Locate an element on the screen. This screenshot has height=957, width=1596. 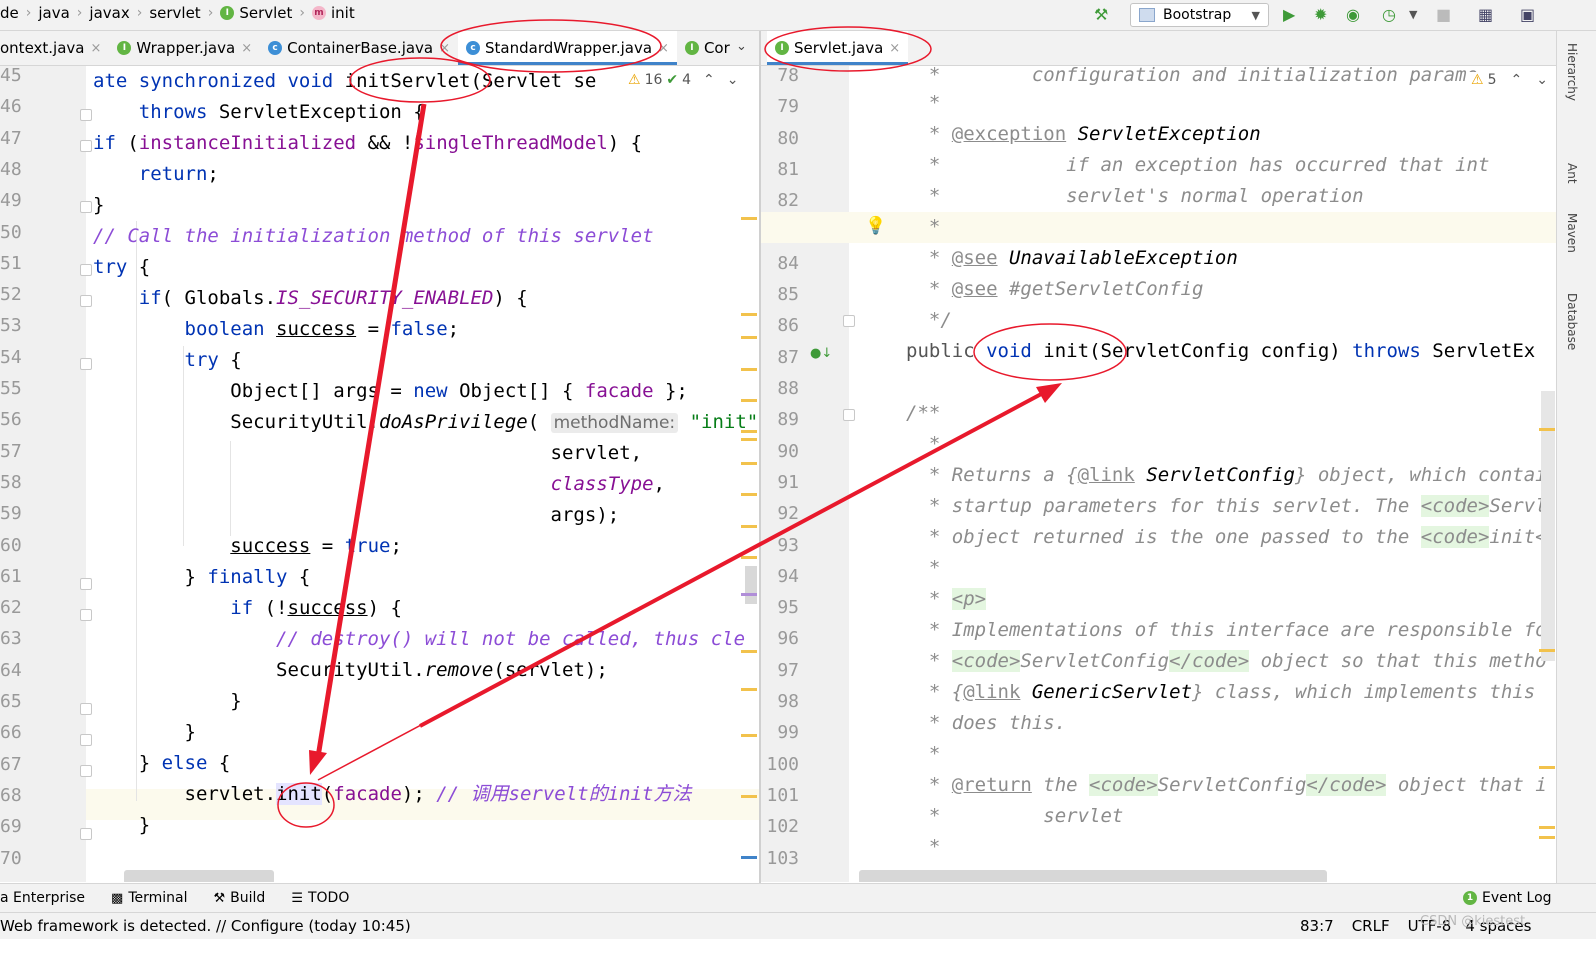
layout-icon: ▣ is located at coordinates (1527, 15).